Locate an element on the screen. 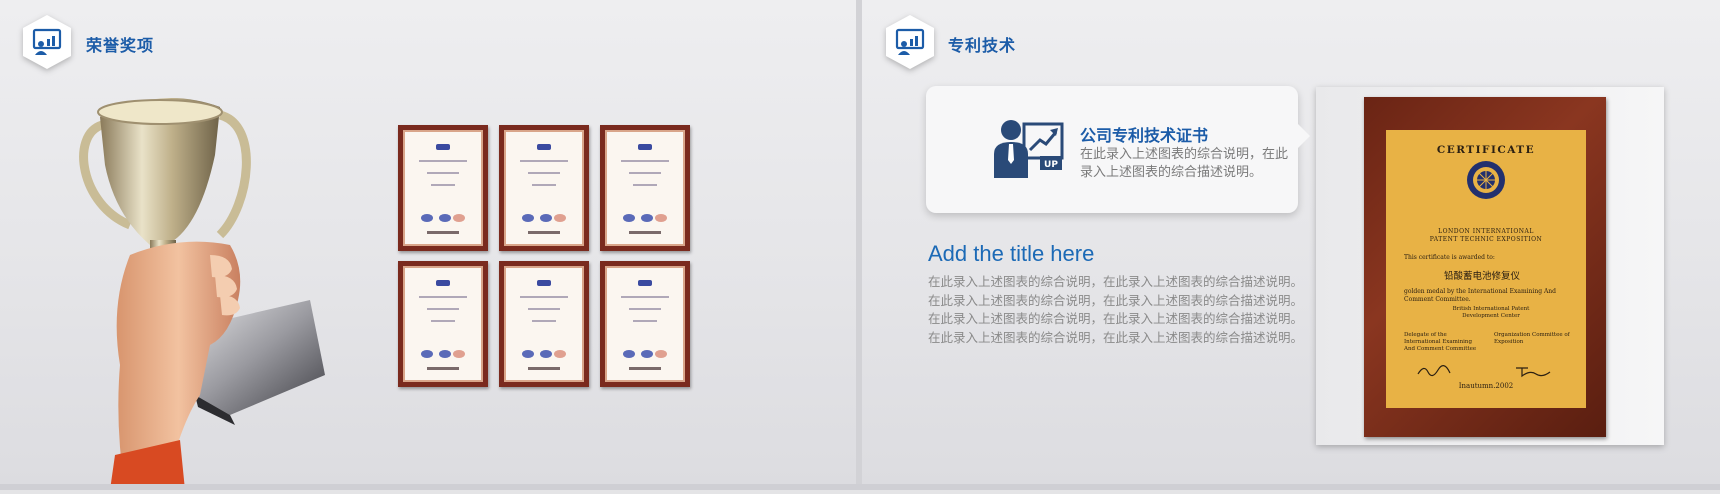 The width and height of the screenshot is (1720, 494). svg-text: UP is located at coordinates (1051, 165).